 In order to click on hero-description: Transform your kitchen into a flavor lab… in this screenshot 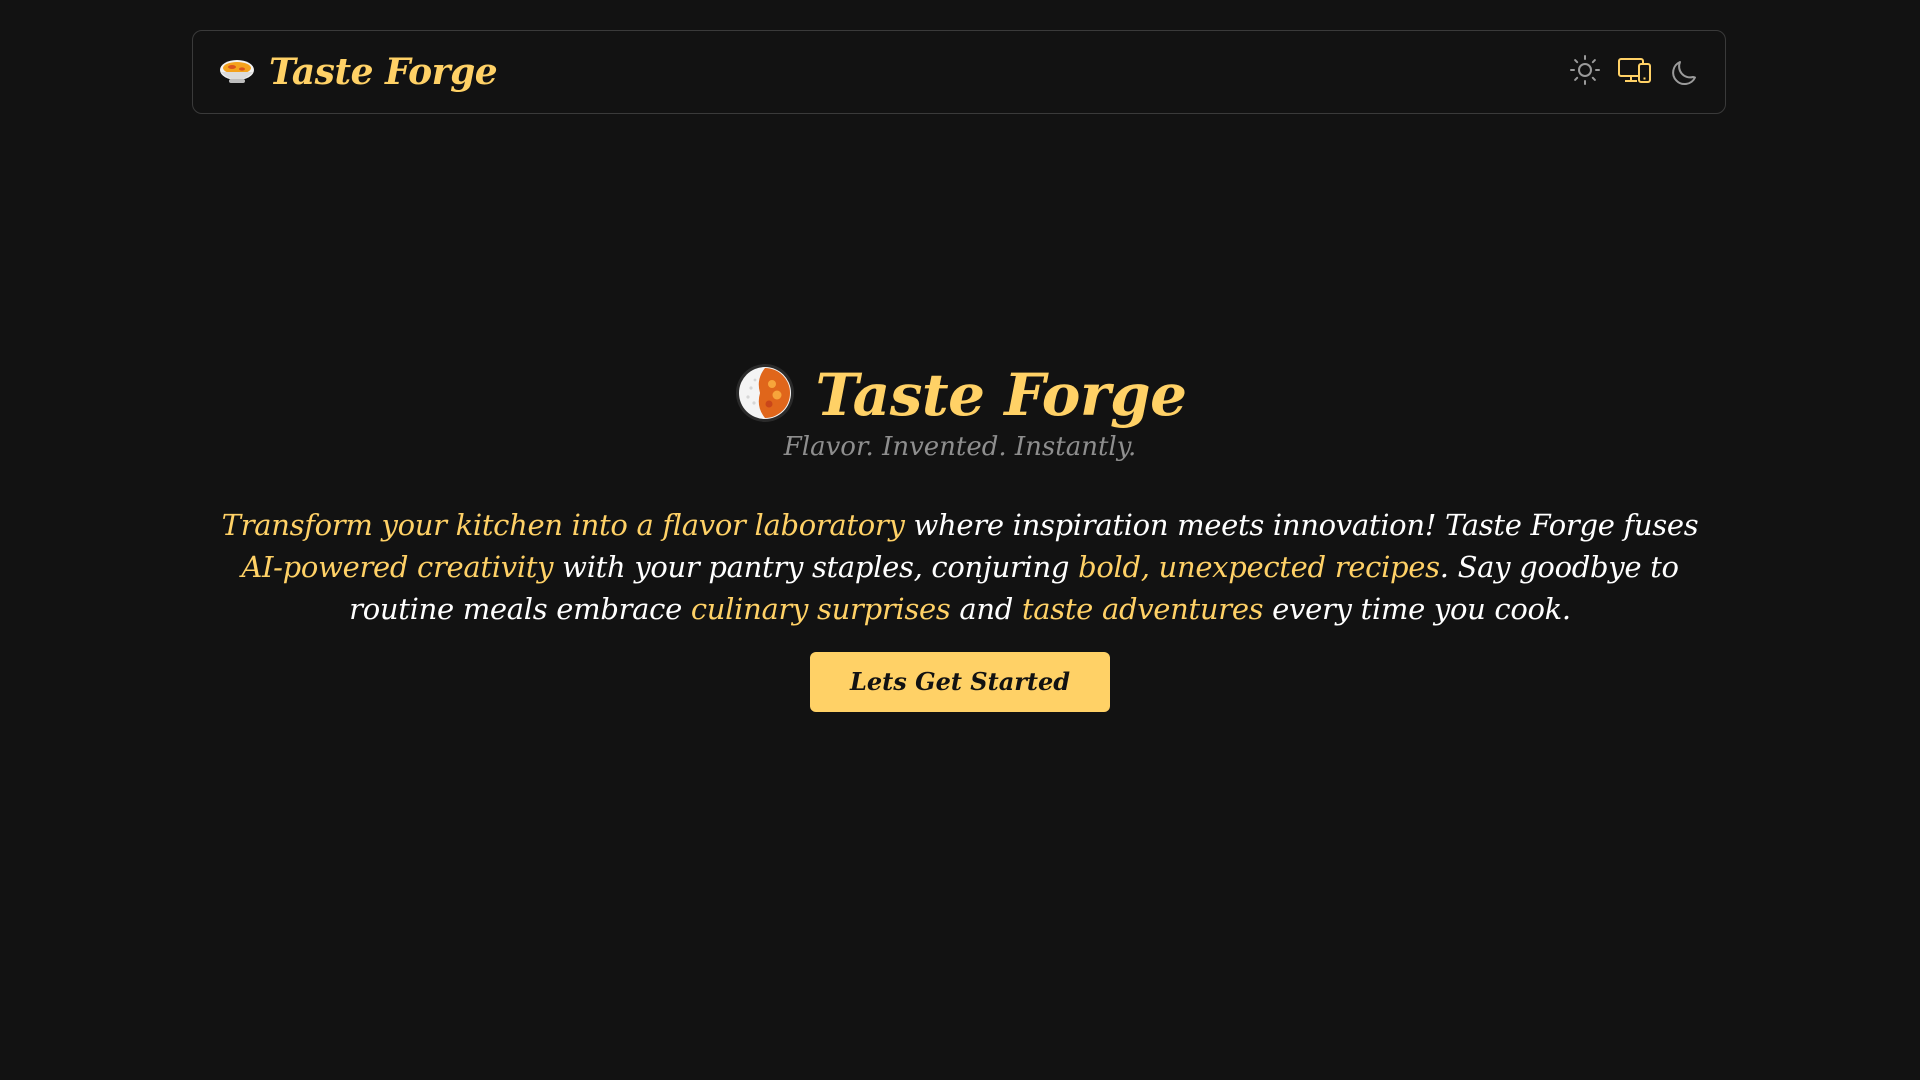, I will do `click(960, 567)`.